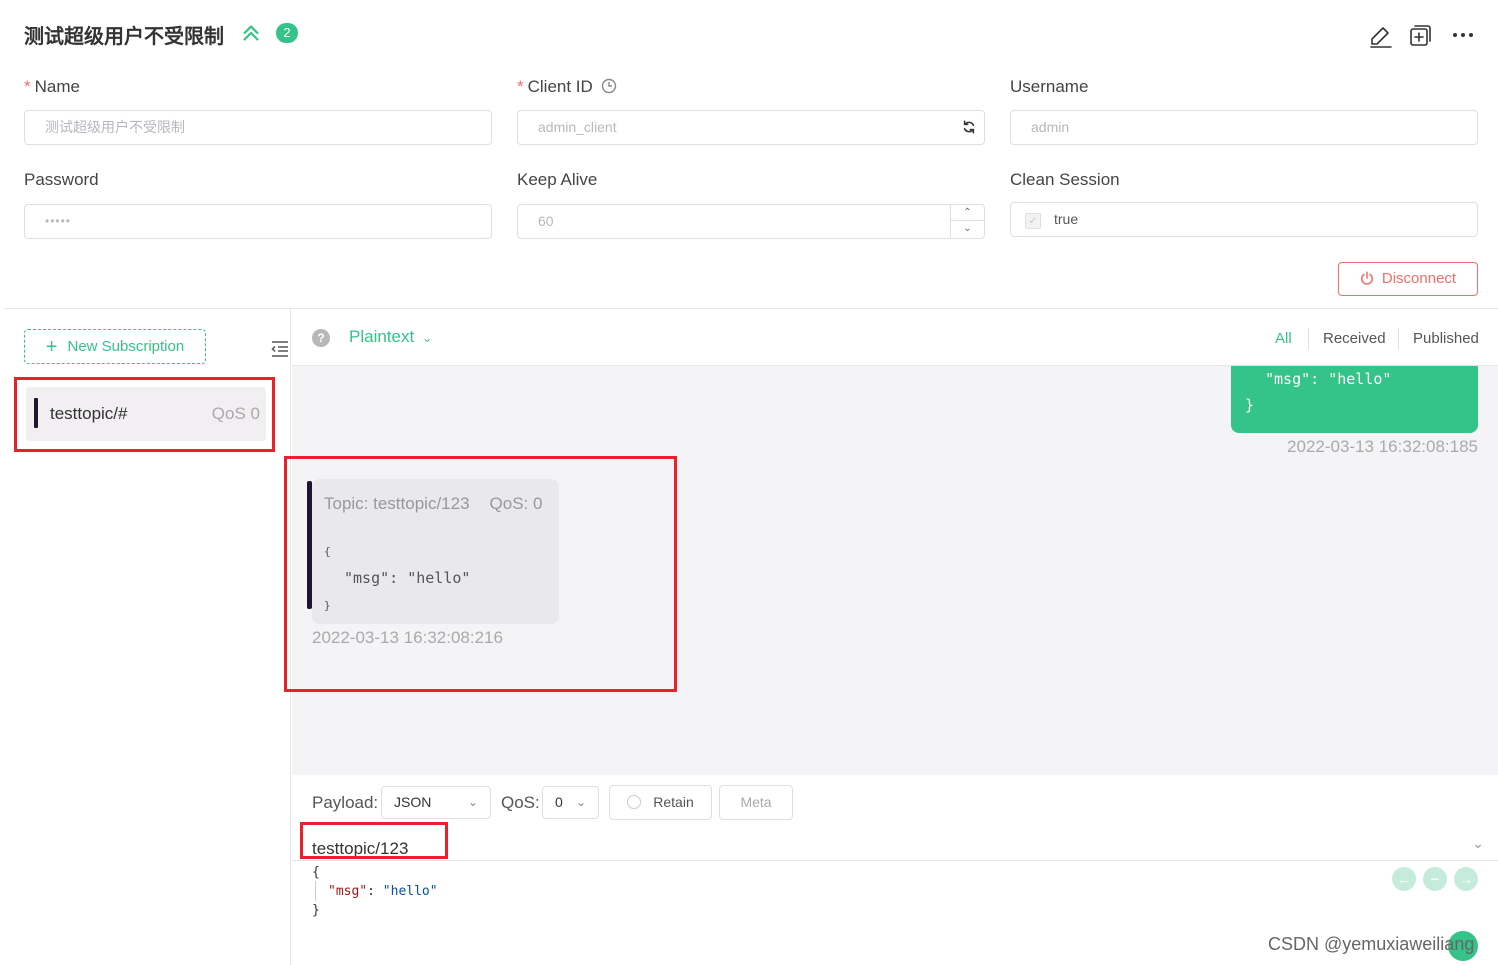 Image resolution: width=1498 pixels, height=965 pixels. What do you see at coordinates (280, 349) in the screenshot?
I see `collapse-panel-icon` at bounding box center [280, 349].